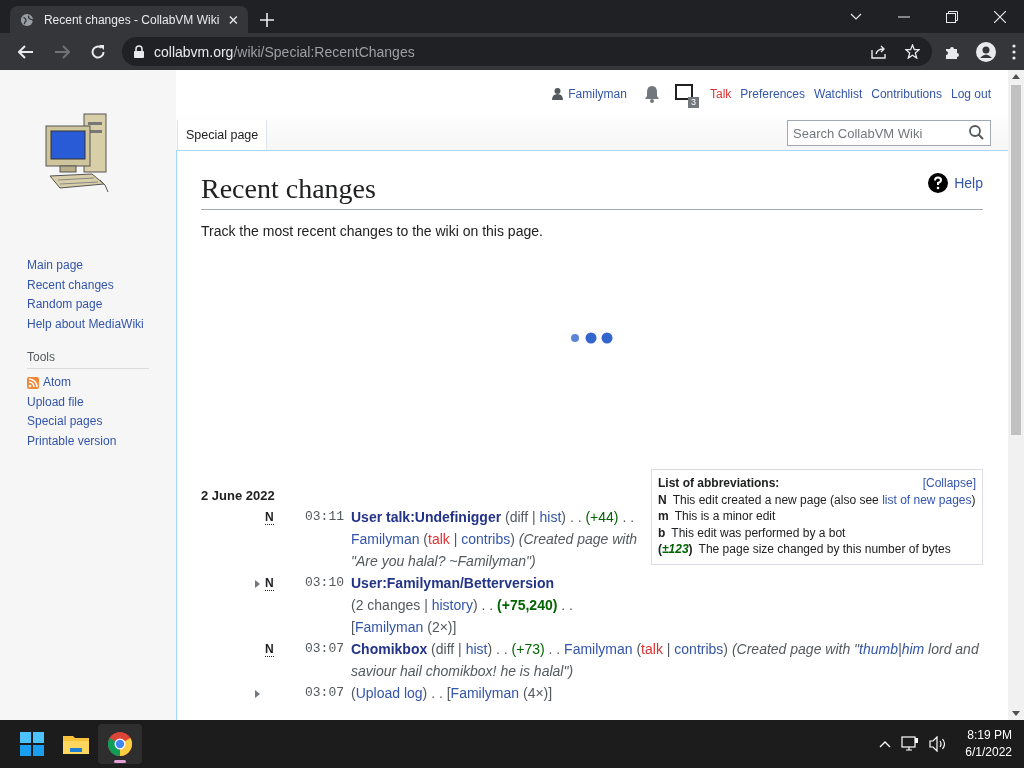  I want to click on feed-icon, so click(33, 382).